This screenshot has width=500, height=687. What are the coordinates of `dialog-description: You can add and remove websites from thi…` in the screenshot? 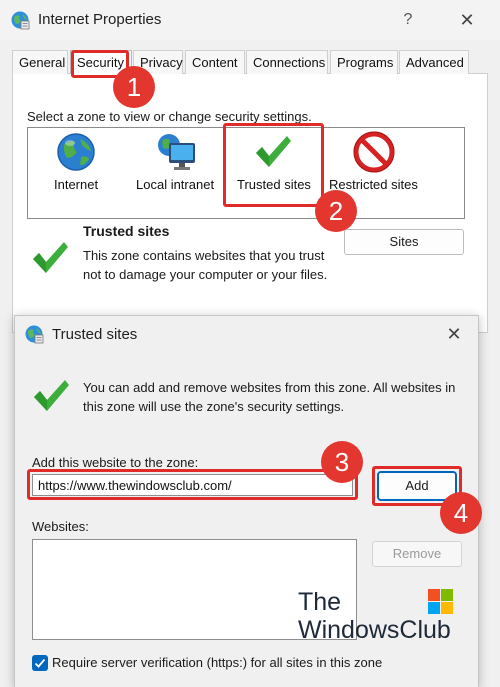 It's located at (269, 397).